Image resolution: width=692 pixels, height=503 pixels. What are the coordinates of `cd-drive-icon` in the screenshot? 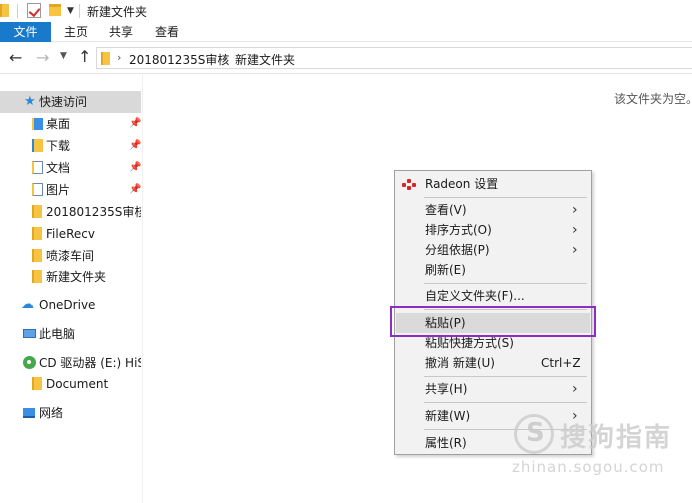 It's located at (29, 362).